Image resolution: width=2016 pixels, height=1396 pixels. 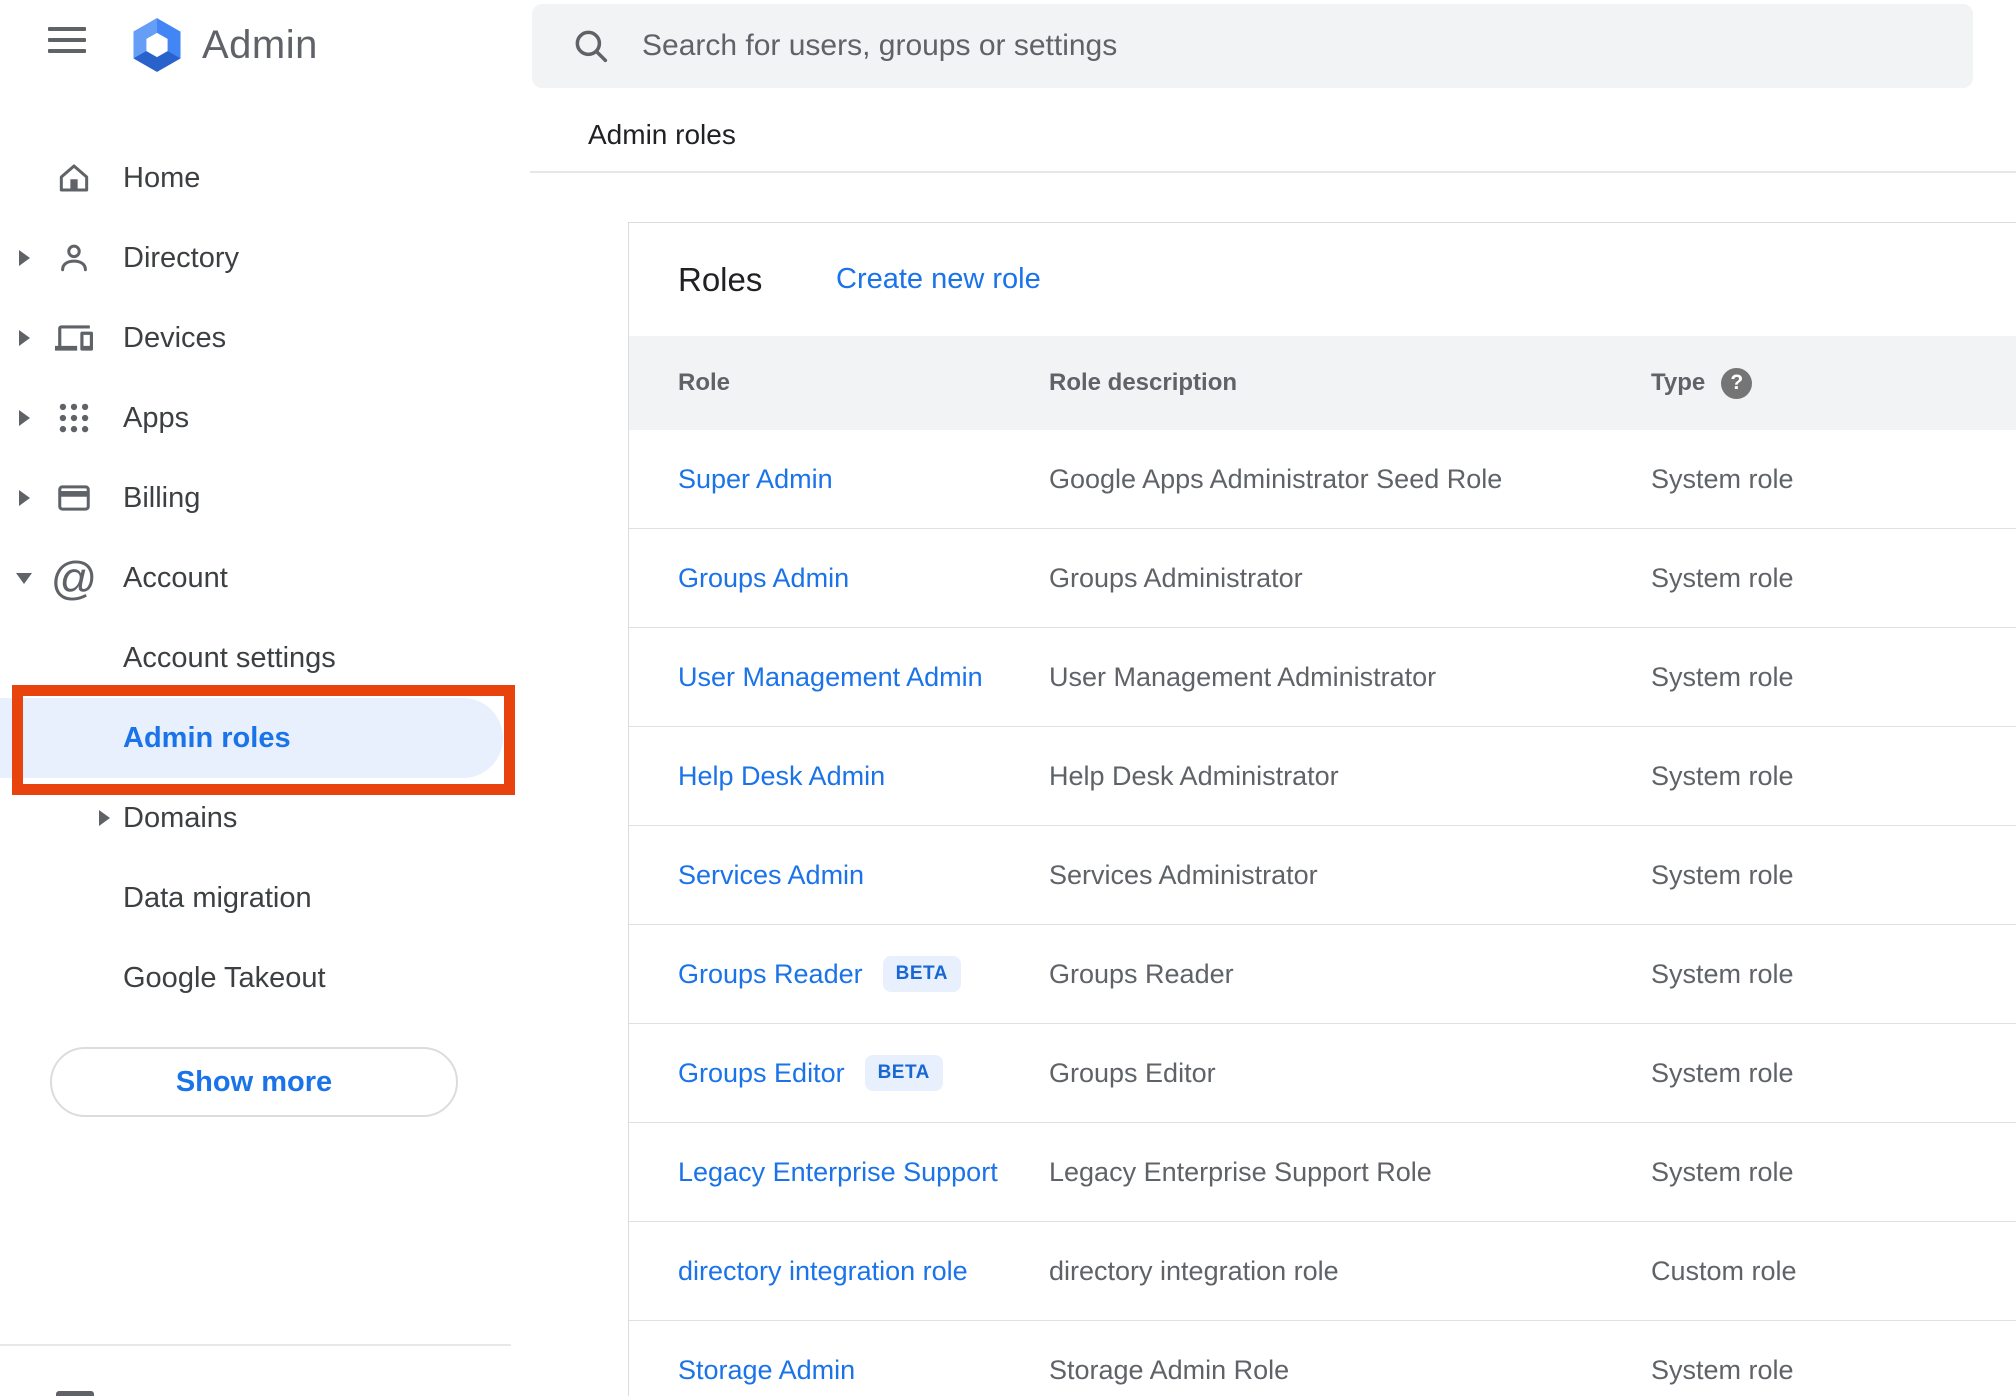 What do you see at coordinates (1322, 279) in the screenshot?
I see `roles-card-header: Roles Create new role` at bounding box center [1322, 279].